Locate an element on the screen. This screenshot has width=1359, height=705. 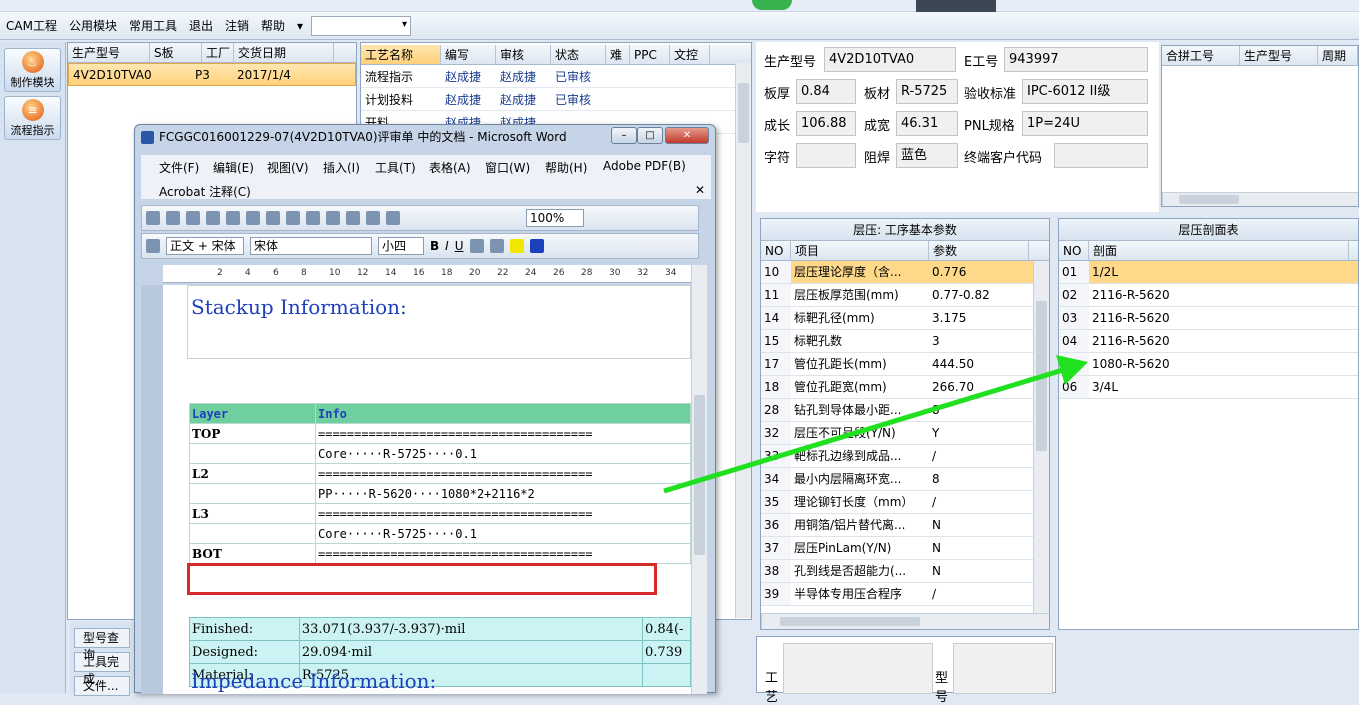
arrow-line is located at coordinates (863, 430).